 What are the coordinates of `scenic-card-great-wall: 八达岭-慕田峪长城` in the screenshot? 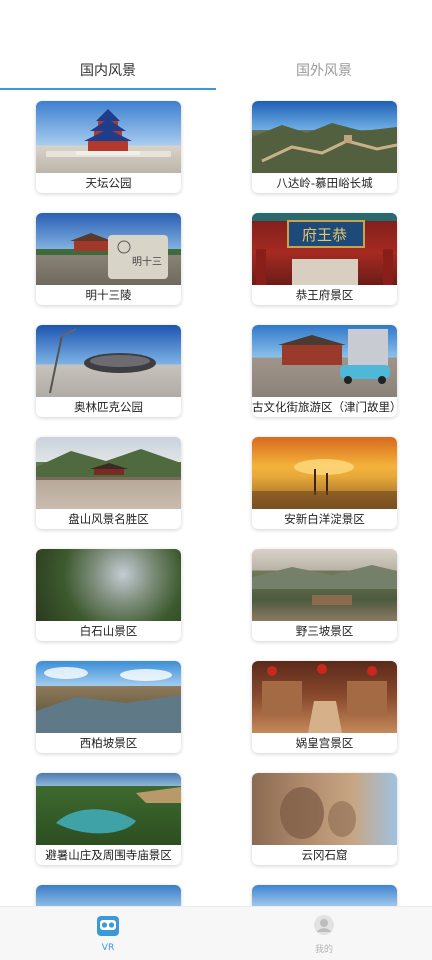 It's located at (324, 147).